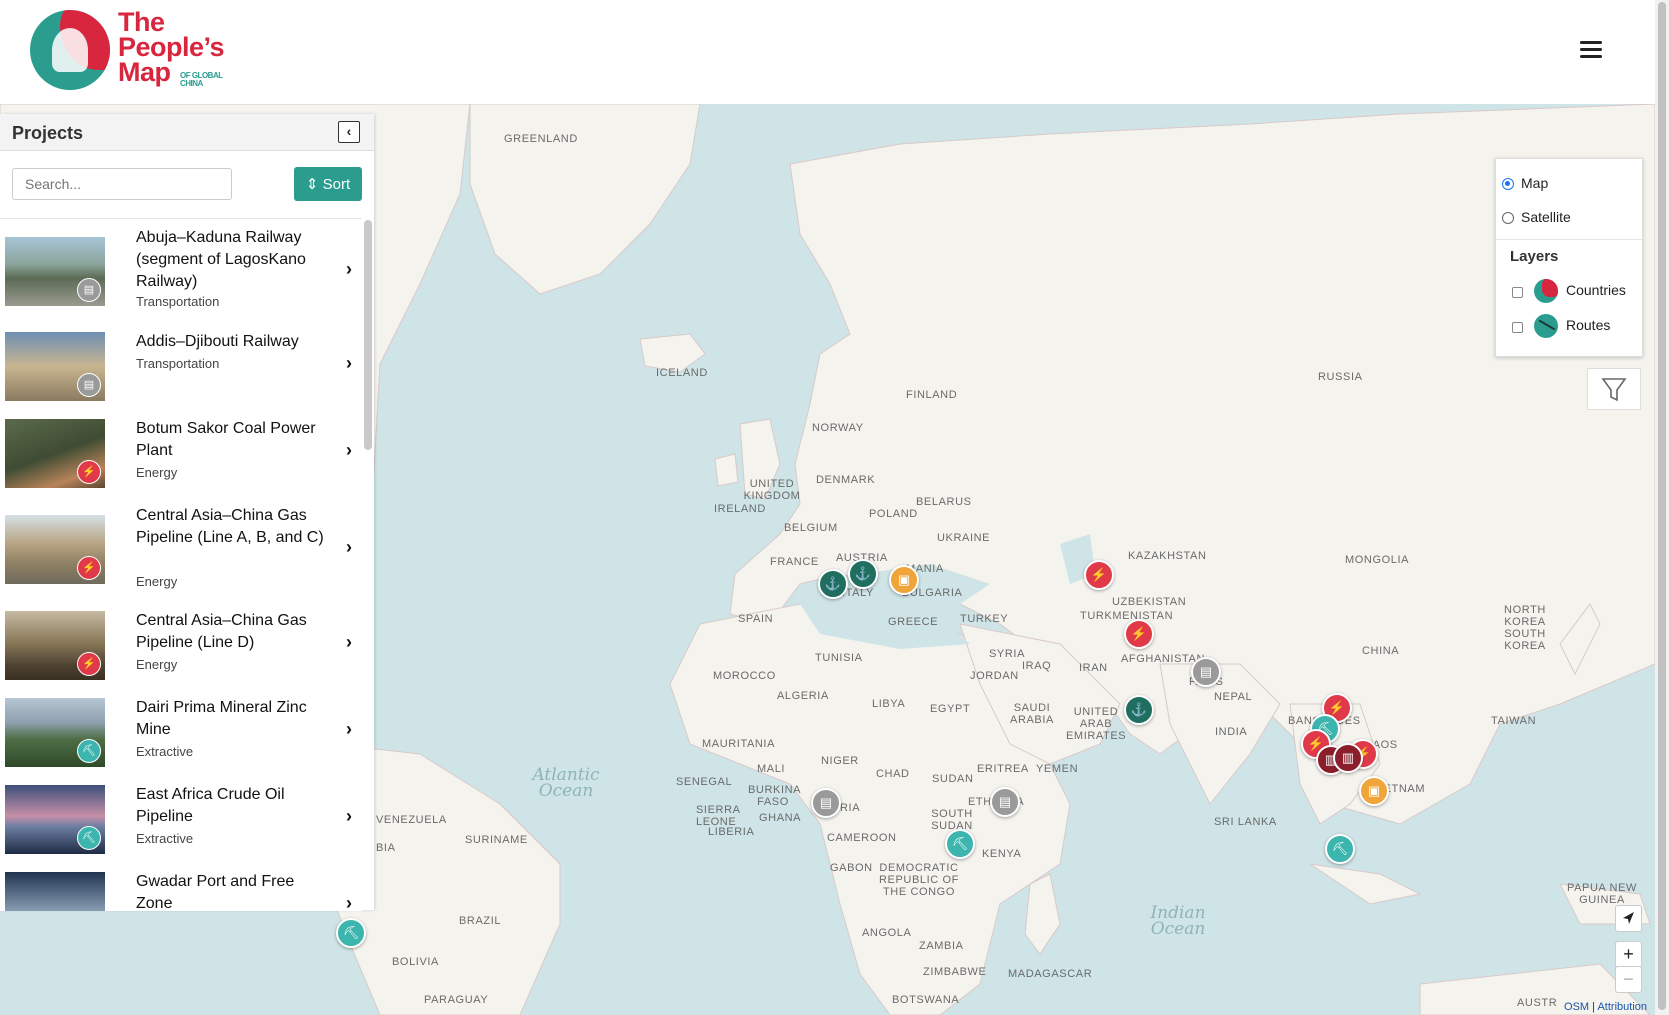  Describe the element at coordinates (840, 761) in the screenshot. I see `label-niger: NIGER` at that location.